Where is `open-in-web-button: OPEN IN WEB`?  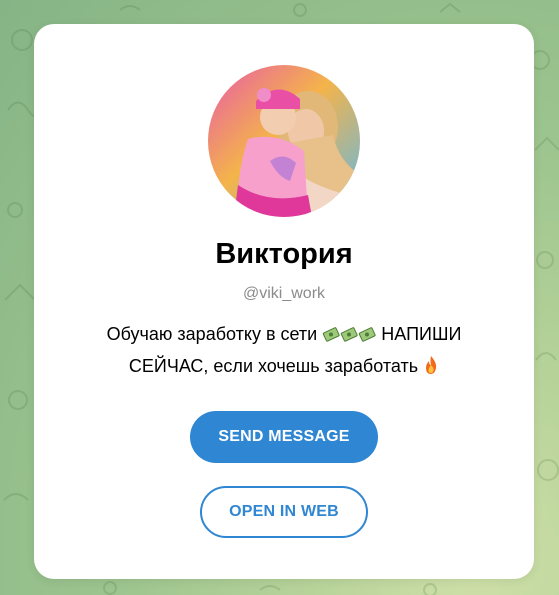 open-in-web-button: OPEN IN WEB is located at coordinates (284, 512).